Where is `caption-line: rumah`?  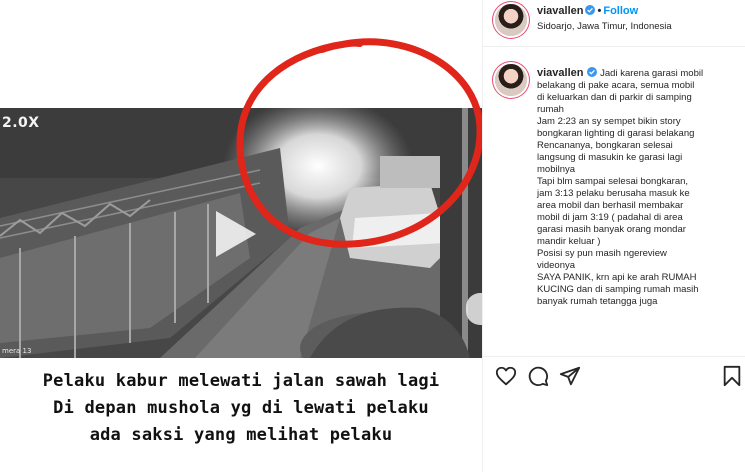 caption-line: rumah is located at coordinates (550, 109).